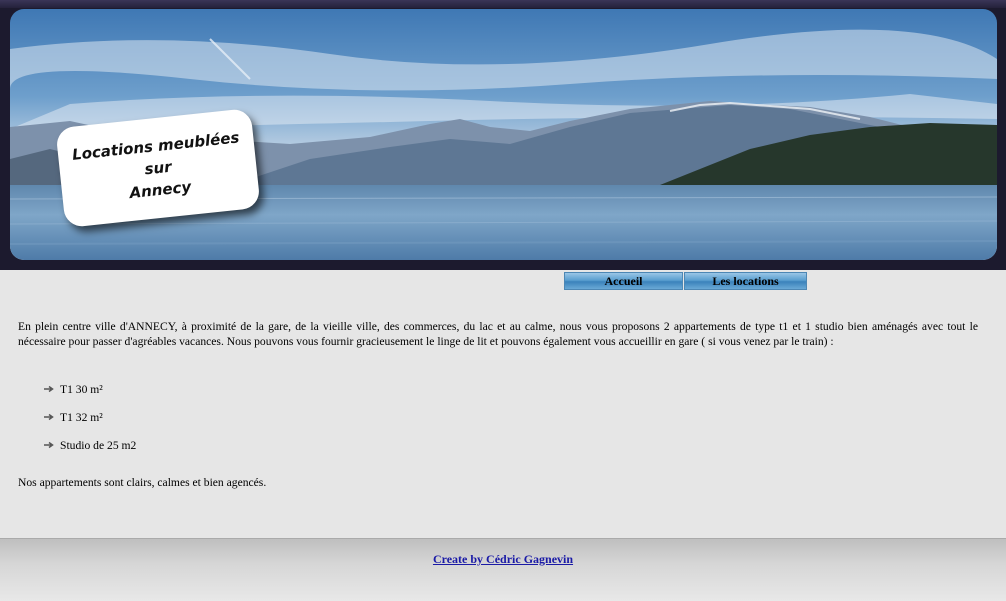 Image resolution: width=1006 pixels, height=601 pixels. What do you see at coordinates (160, 190) in the screenshot?
I see `sign-line-3: Annecy` at bounding box center [160, 190].